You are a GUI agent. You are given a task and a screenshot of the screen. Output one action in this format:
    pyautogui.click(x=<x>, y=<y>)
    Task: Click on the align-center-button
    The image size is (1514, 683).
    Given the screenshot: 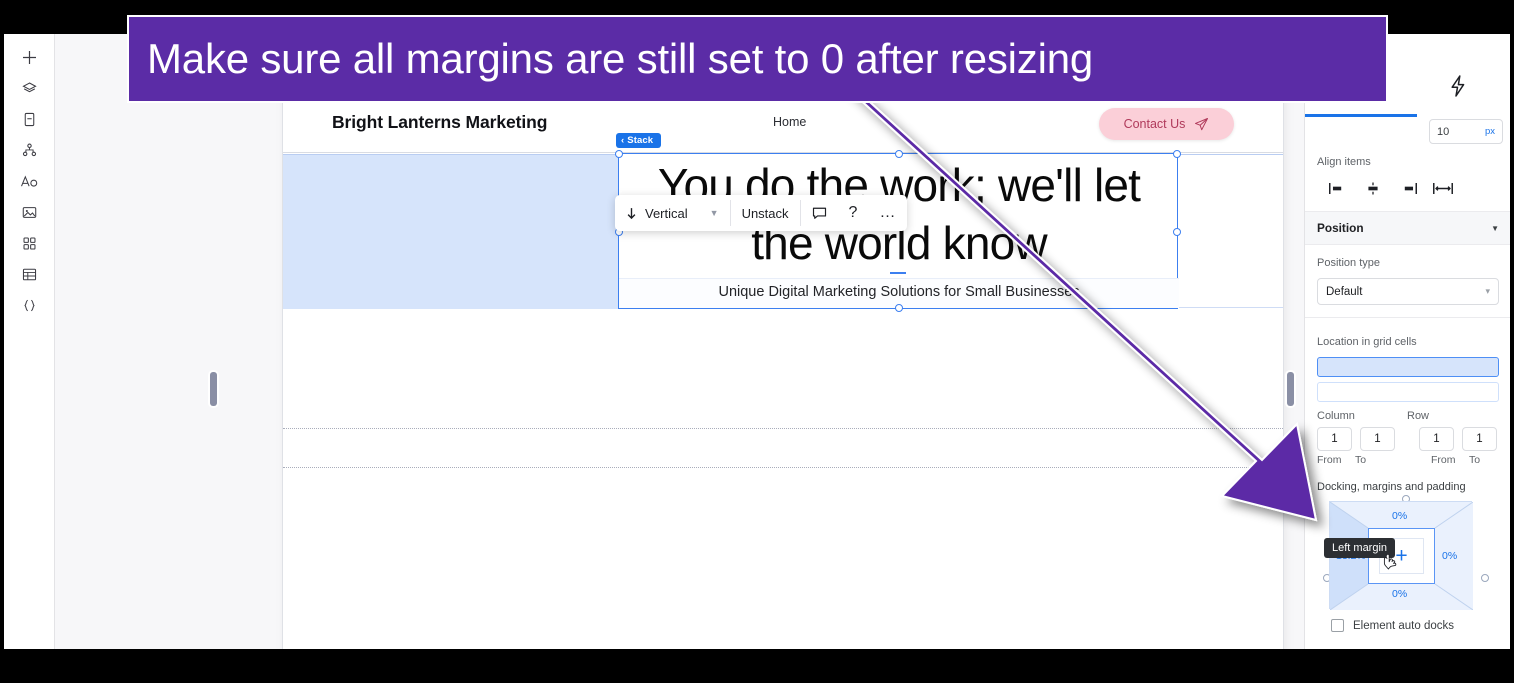 What is the action you would take?
    pyautogui.click(x=1372, y=188)
    